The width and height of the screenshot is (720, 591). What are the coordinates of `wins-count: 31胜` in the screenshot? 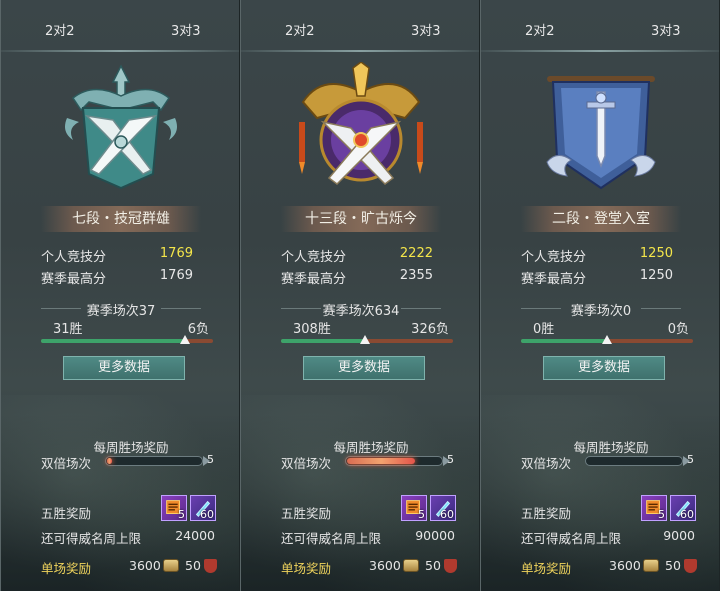 It's located at (68, 329).